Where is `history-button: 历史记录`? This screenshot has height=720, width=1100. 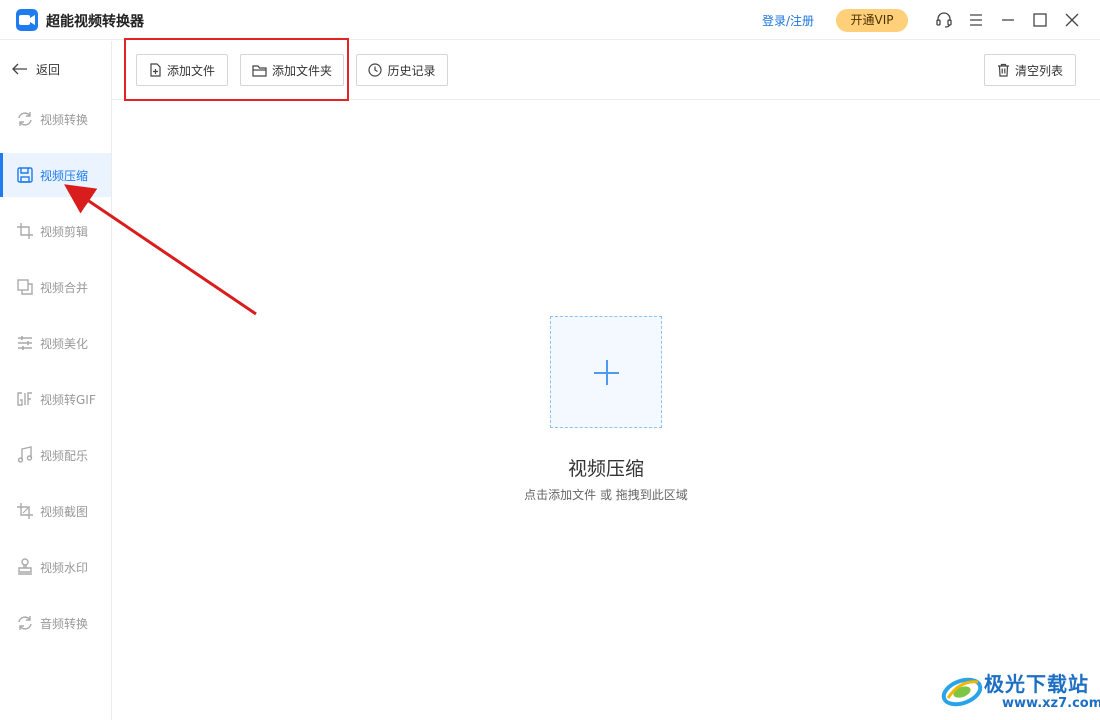
history-button: 历史记录 is located at coordinates (402, 70).